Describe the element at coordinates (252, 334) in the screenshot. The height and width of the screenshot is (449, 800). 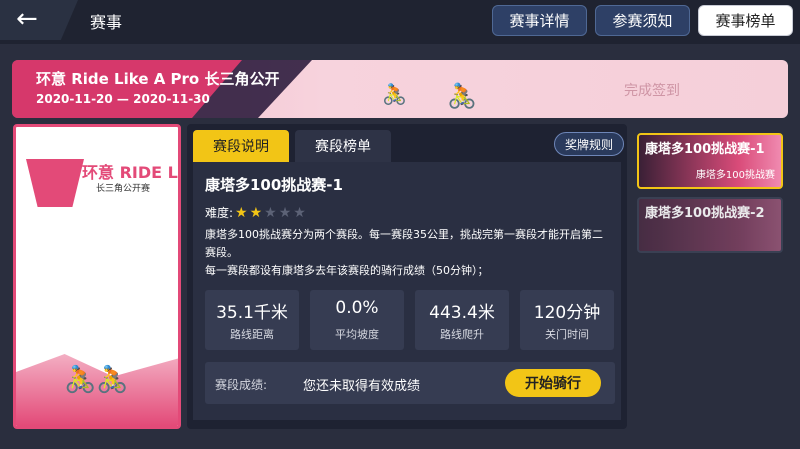
I see `stat-label: 路线距离` at that location.